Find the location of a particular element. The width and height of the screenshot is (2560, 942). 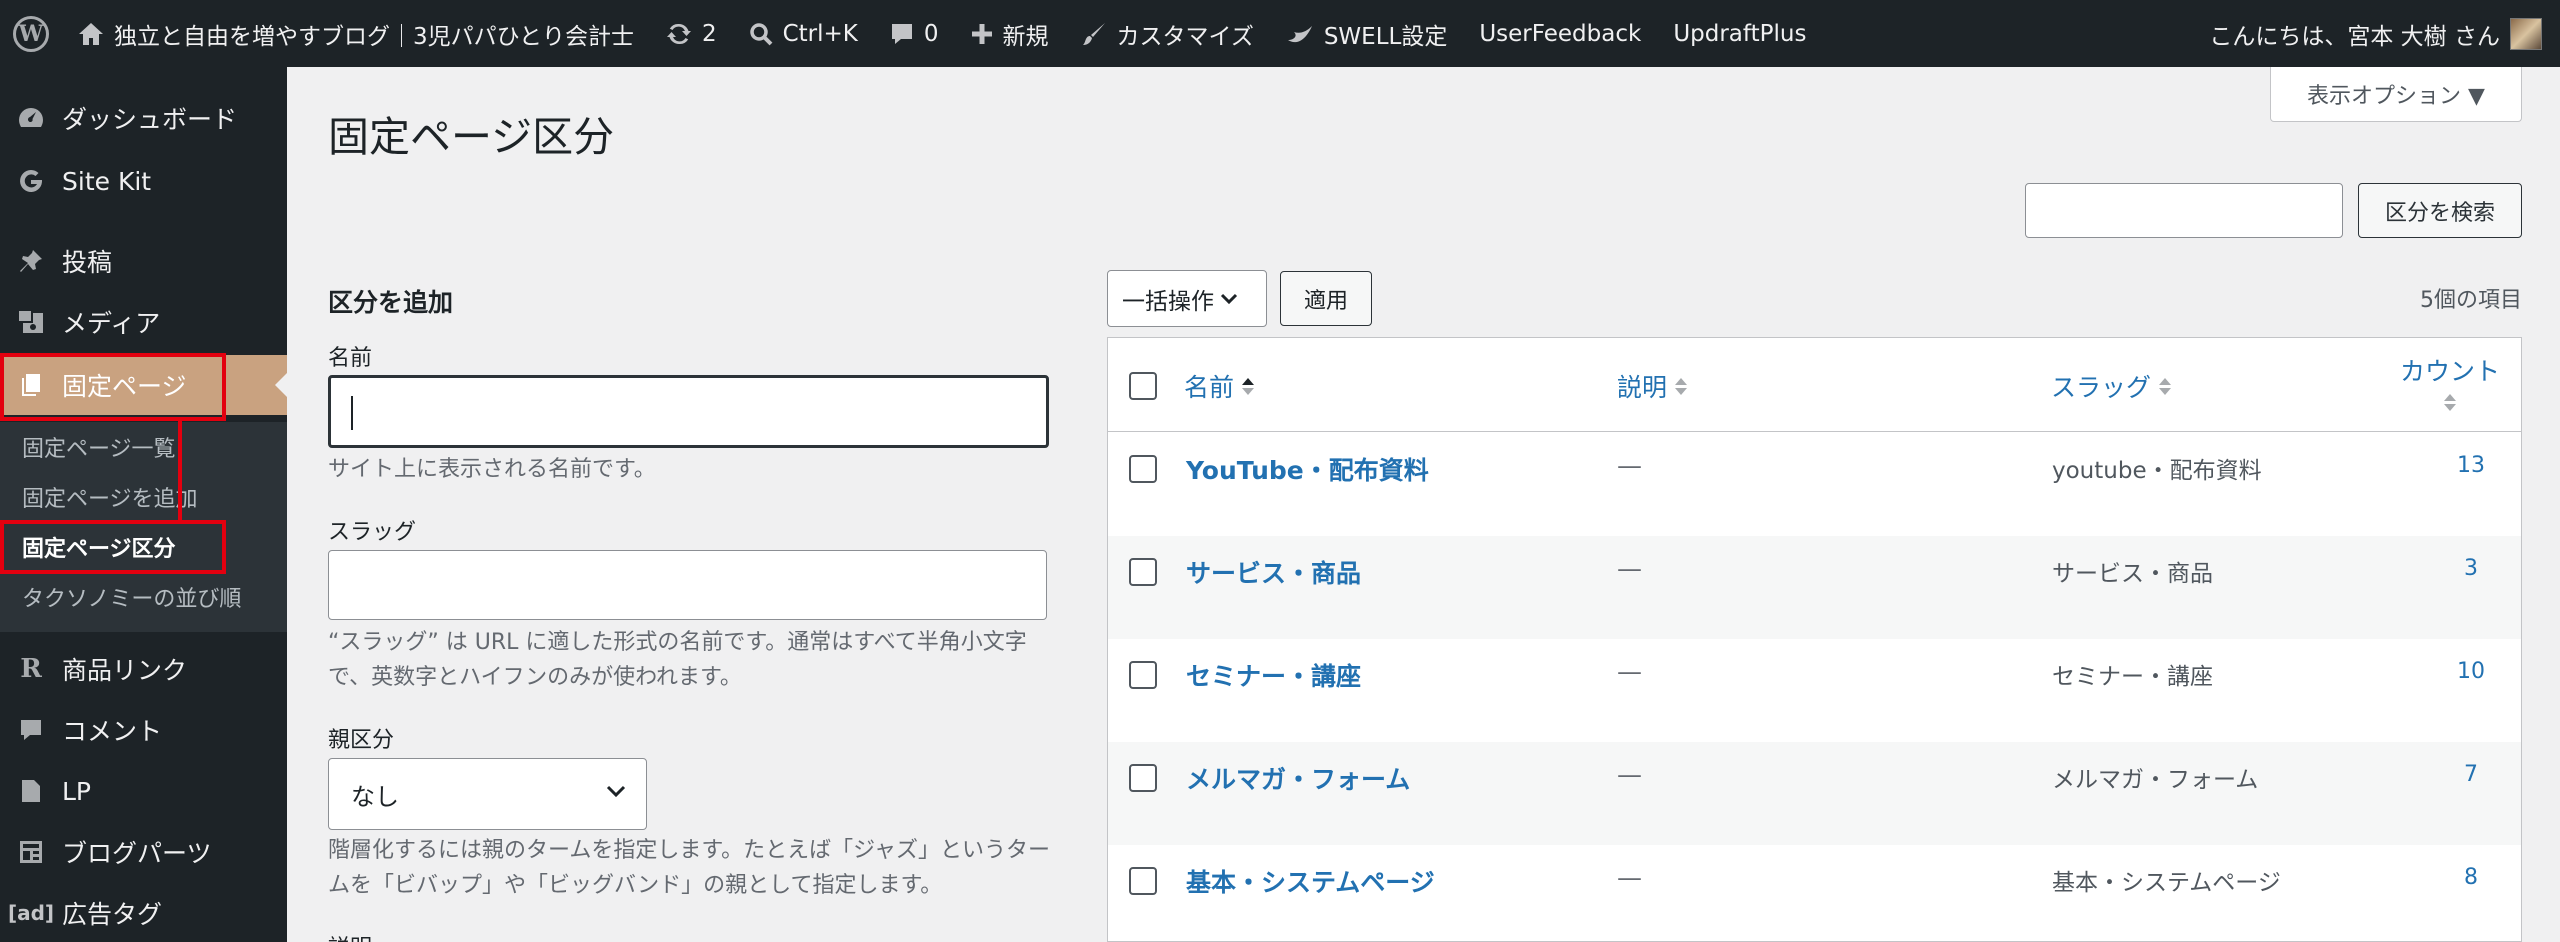

sidebar-item-lp: LP is located at coordinates (143, 791).